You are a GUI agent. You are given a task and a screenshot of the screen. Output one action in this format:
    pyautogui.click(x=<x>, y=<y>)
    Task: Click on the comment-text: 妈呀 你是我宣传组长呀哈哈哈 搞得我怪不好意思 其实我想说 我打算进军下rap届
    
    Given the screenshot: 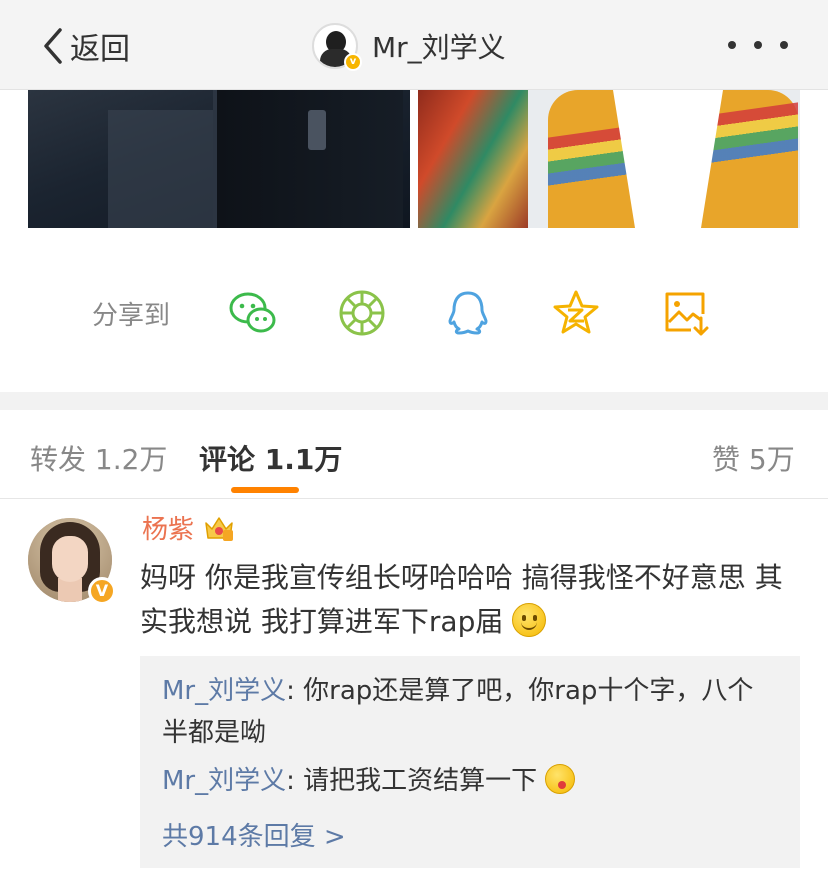 What is the action you would take?
    pyautogui.click(x=465, y=600)
    